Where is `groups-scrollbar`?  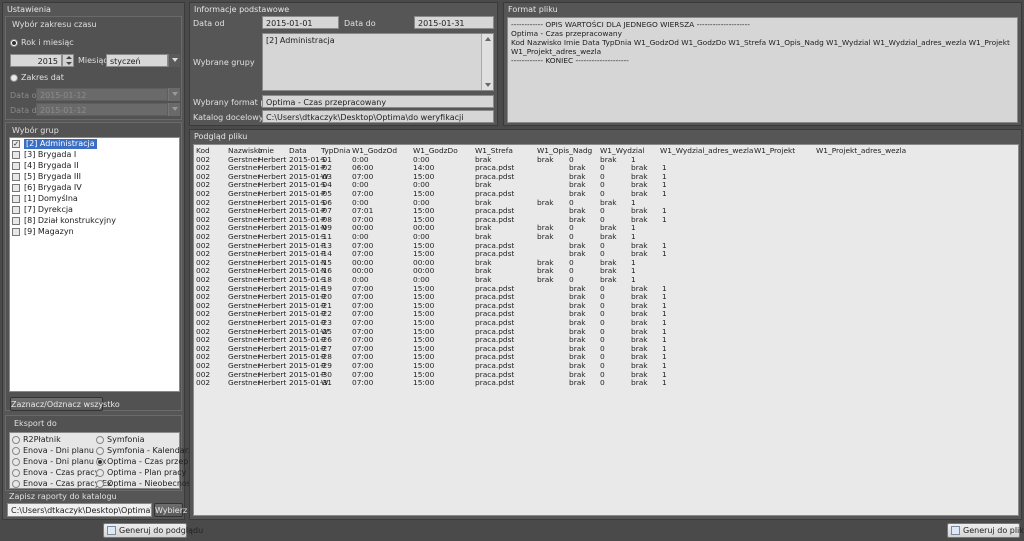
groups-scrollbar is located at coordinates (487, 62).